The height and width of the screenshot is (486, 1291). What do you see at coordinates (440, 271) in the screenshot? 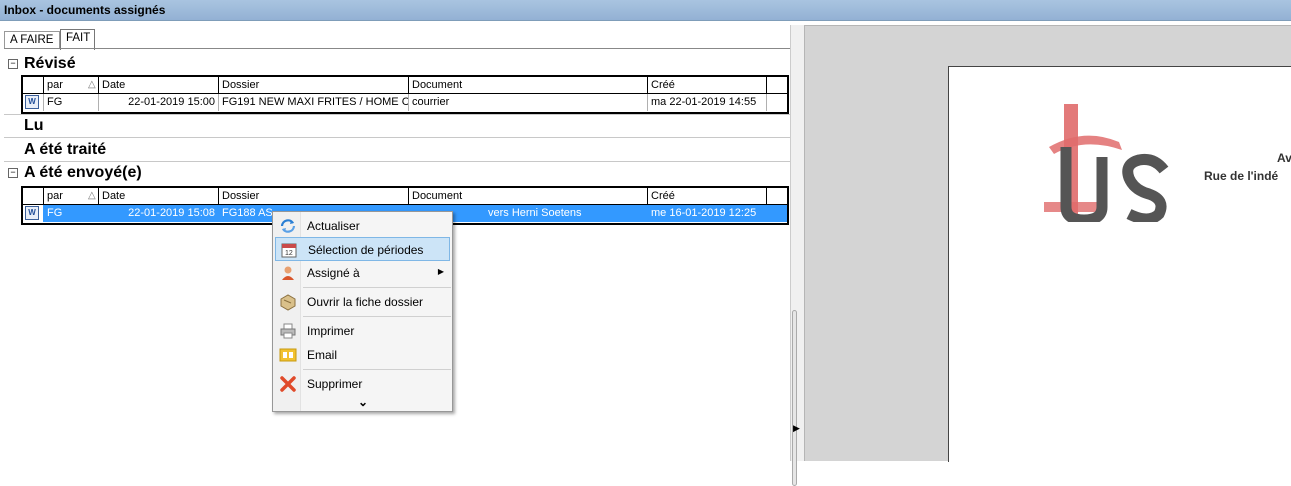
I see `submenu-arrow-icon: ▶` at bounding box center [440, 271].